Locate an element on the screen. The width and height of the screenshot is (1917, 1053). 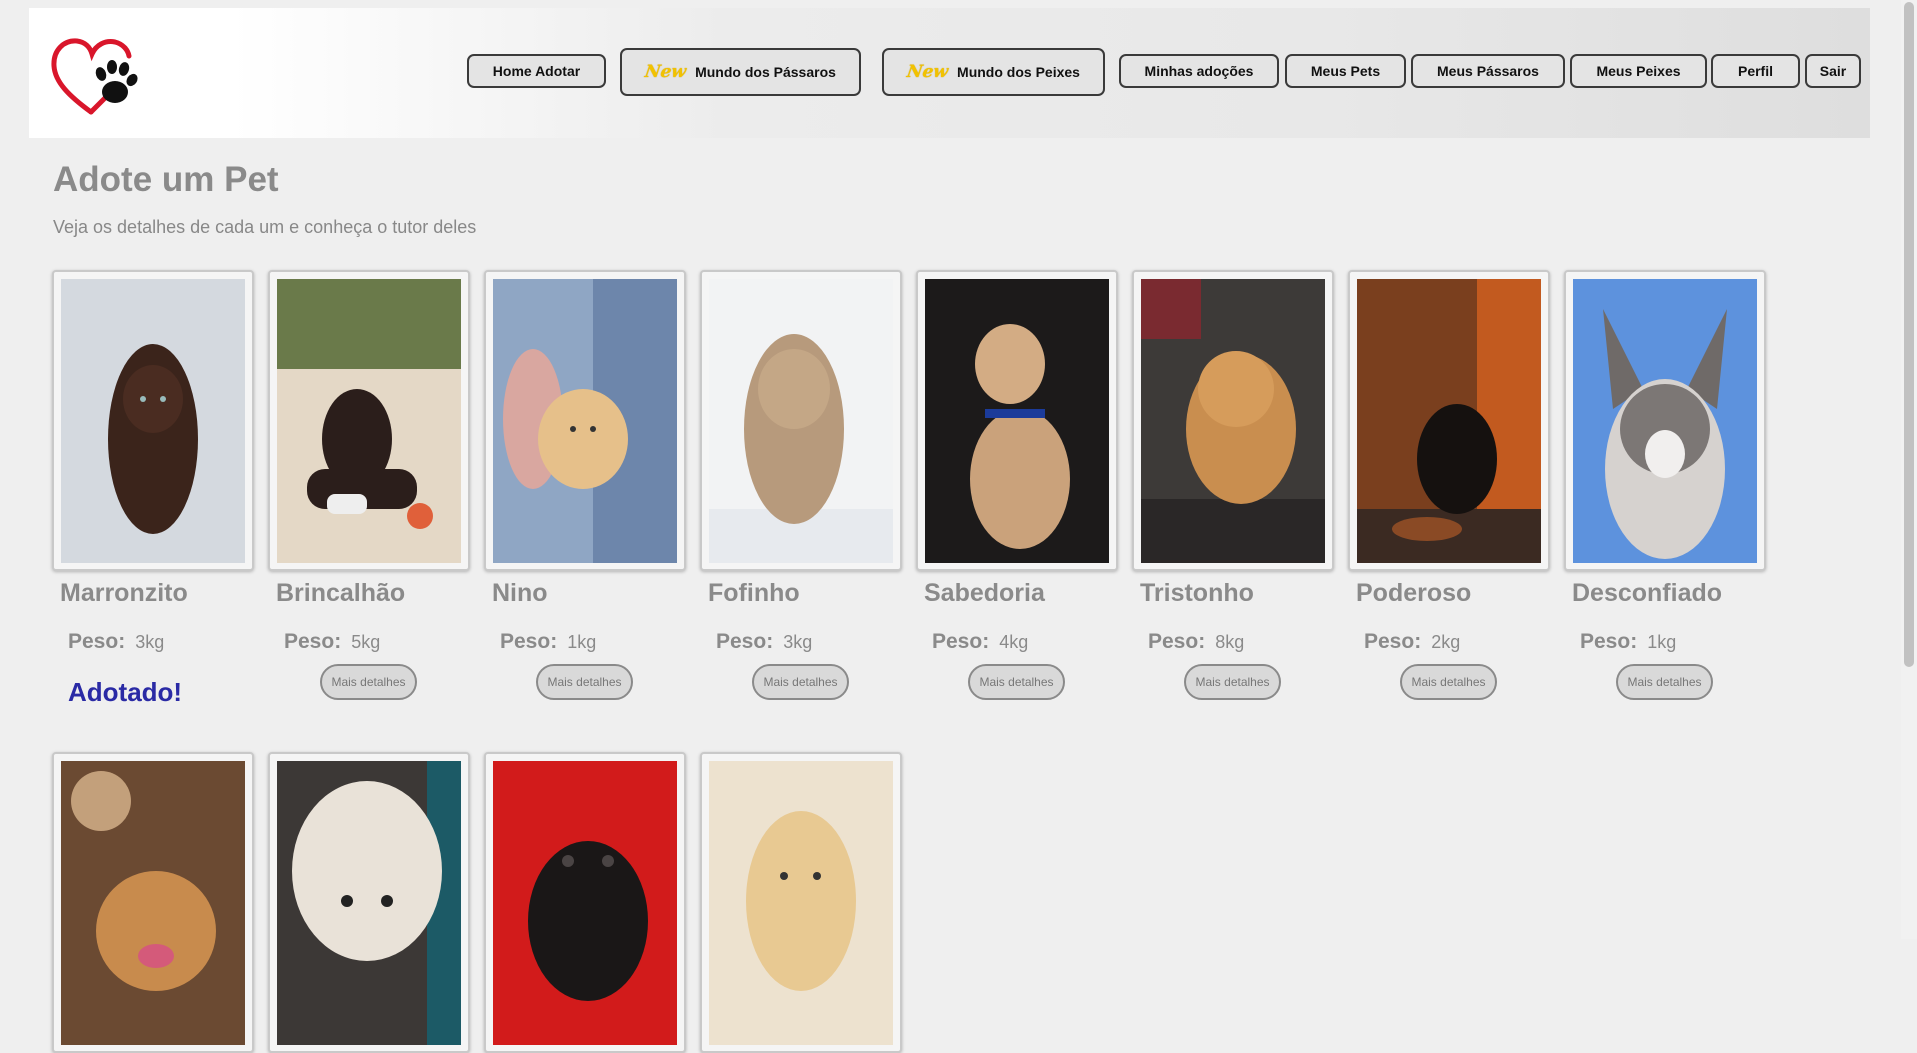
nav-sair-button: Sair is located at coordinates (1833, 71).